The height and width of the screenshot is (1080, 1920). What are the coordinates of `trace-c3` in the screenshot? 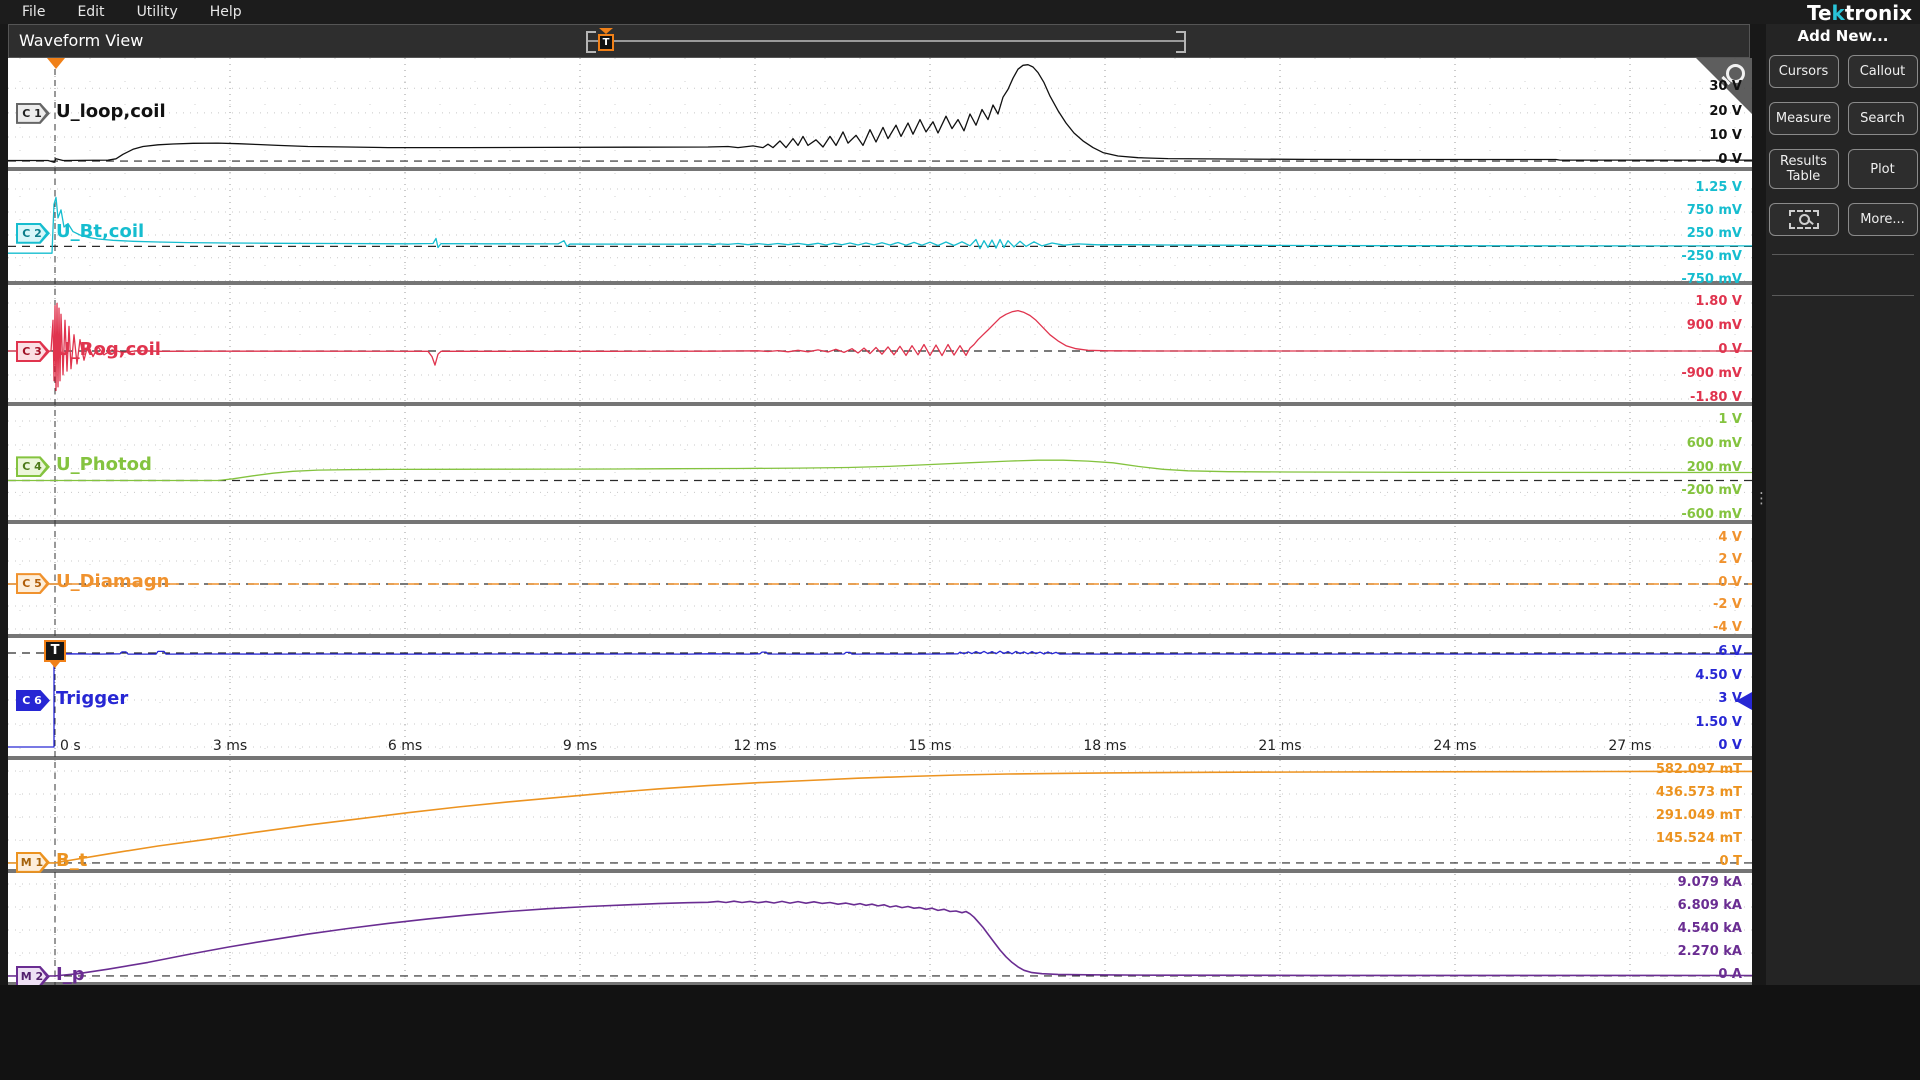 It's located at (880, 347).